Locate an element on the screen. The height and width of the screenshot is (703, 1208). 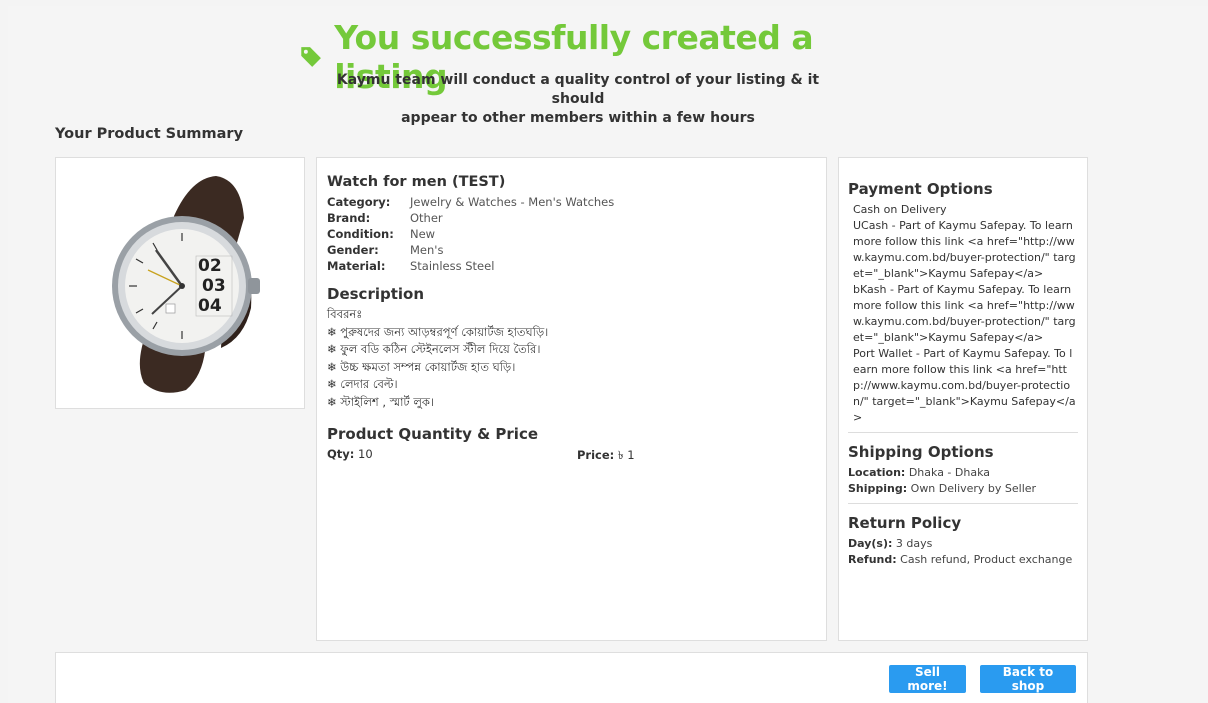
description-line: ❄ স্টাইলিশ , স্মার্ট লুক। is located at coordinates (381, 401).